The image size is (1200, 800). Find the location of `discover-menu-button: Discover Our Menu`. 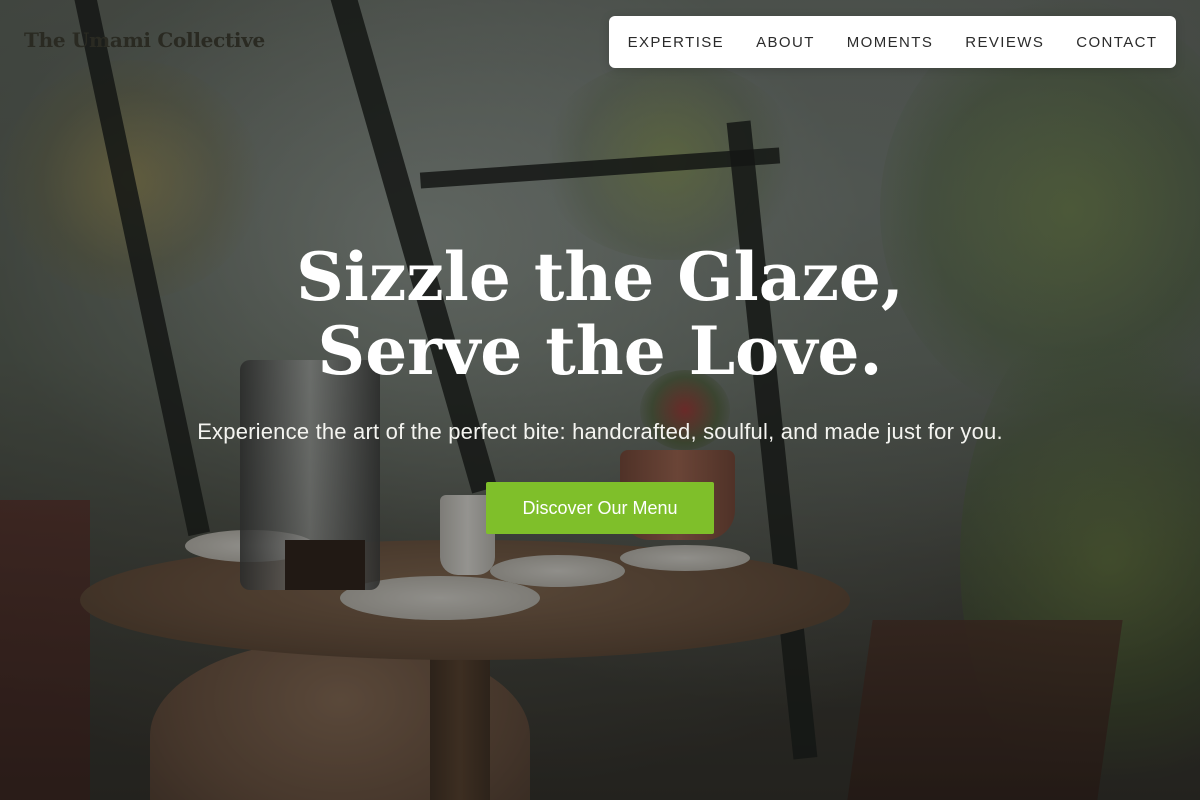

discover-menu-button: Discover Our Menu is located at coordinates (600, 508).